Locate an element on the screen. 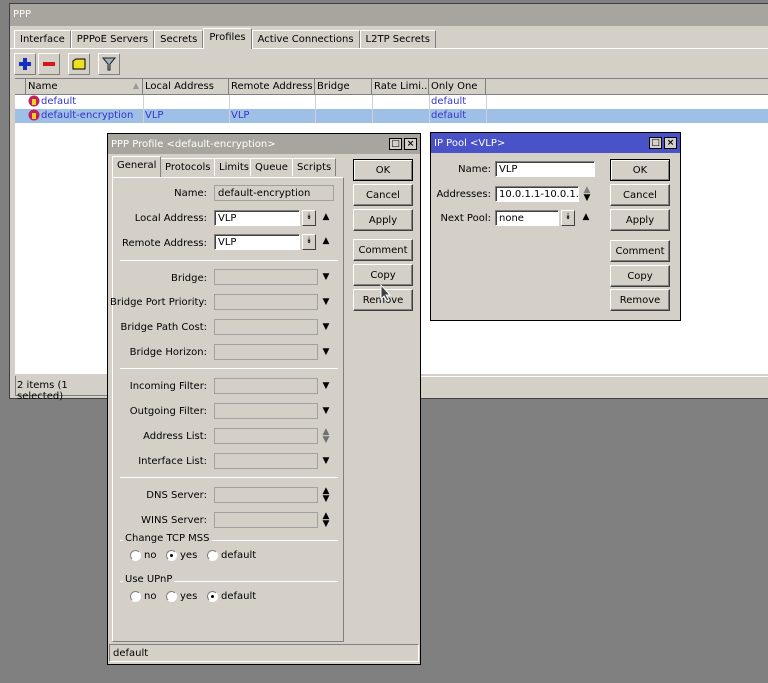  pool-cancel-button: Cancel is located at coordinates (640, 195).